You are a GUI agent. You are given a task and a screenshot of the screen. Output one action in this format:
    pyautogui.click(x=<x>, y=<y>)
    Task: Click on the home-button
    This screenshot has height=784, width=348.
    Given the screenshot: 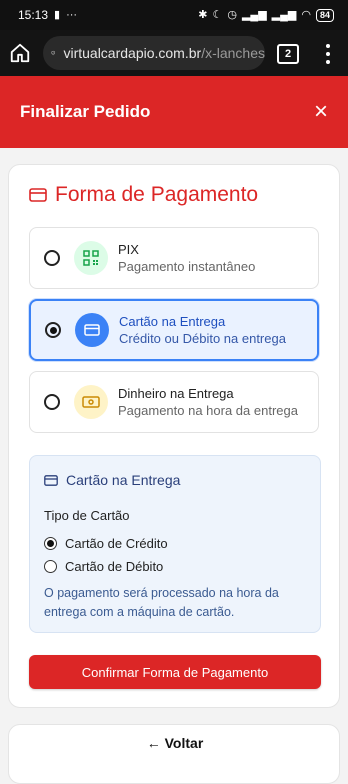 What is the action you would take?
    pyautogui.click(x=20, y=53)
    